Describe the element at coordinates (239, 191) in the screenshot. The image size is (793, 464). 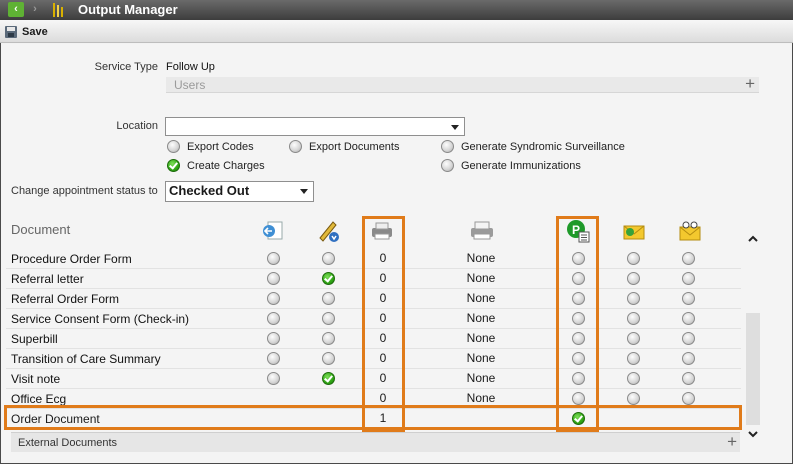
I see `appt-status-select: Checked Out` at that location.